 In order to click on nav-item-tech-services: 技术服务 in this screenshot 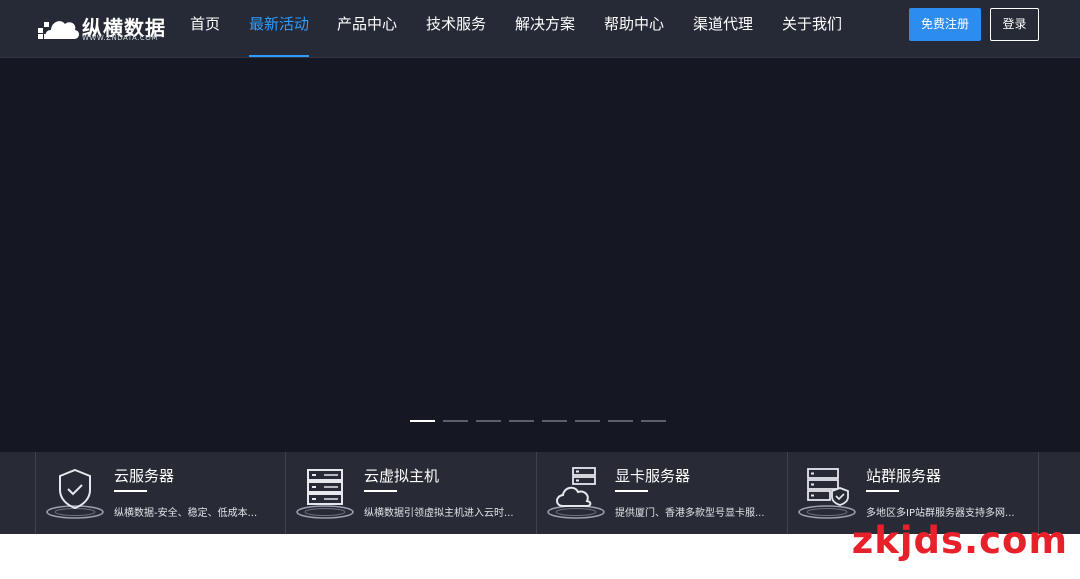, I will do `click(456, 28)`.